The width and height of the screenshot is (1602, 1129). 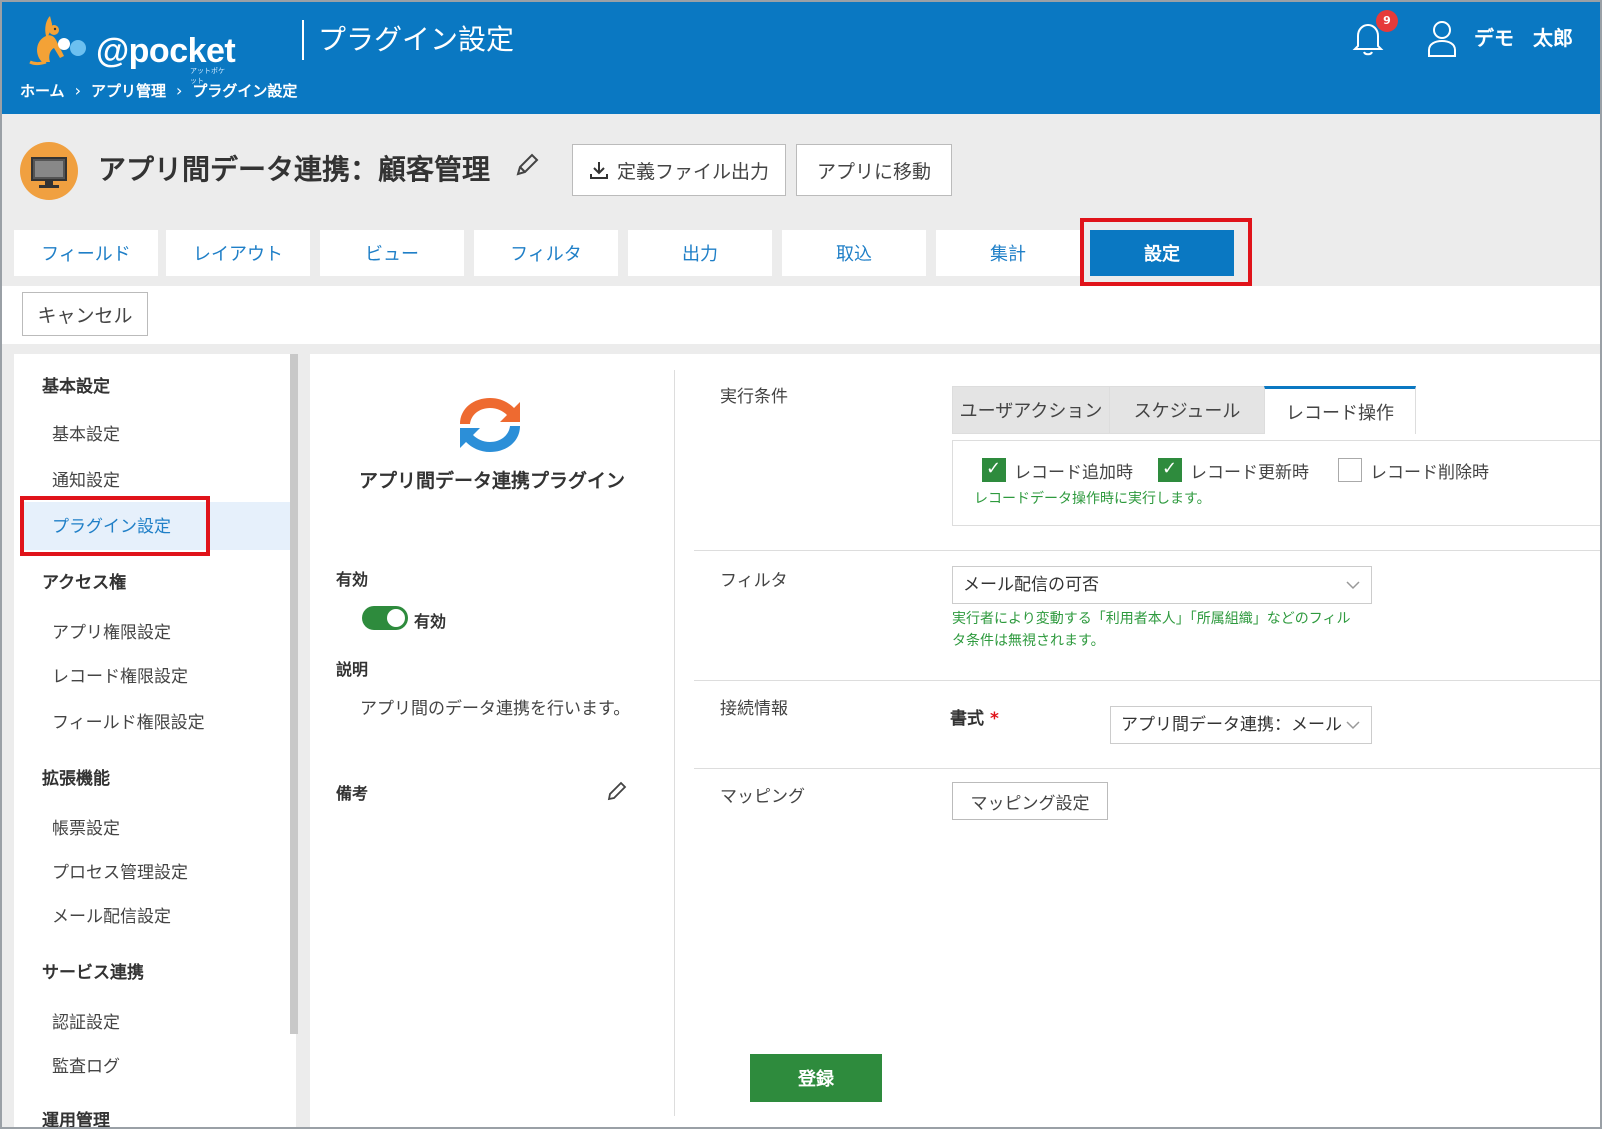 I want to click on user-name: デモ 太郎, so click(x=1523, y=36).